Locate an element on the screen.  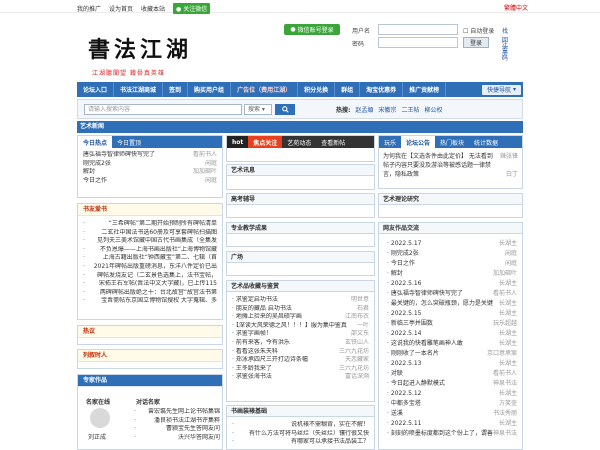
hot-search-item: 宋徽宗 is located at coordinates (387, 109).